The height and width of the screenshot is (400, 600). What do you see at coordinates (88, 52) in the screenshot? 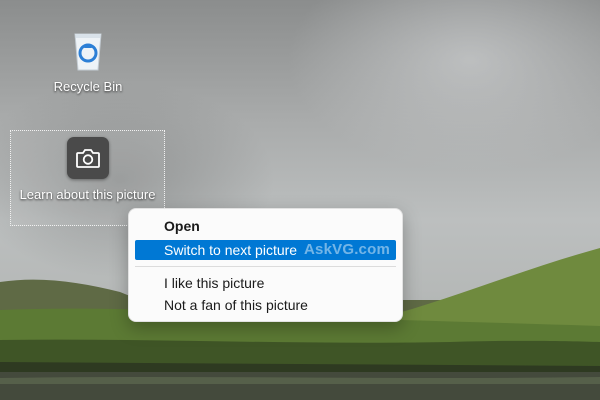
I see `recycle-bin-icon` at bounding box center [88, 52].